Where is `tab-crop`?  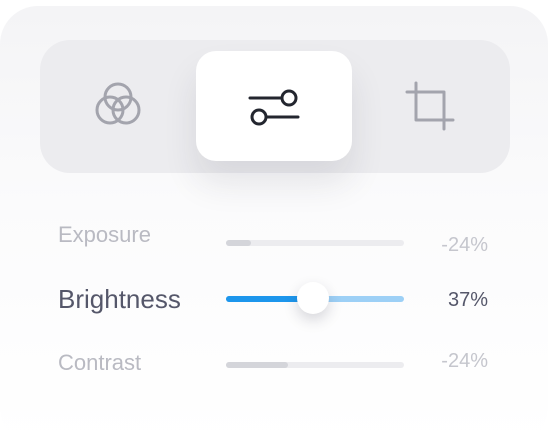
tab-crop is located at coordinates (430, 106).